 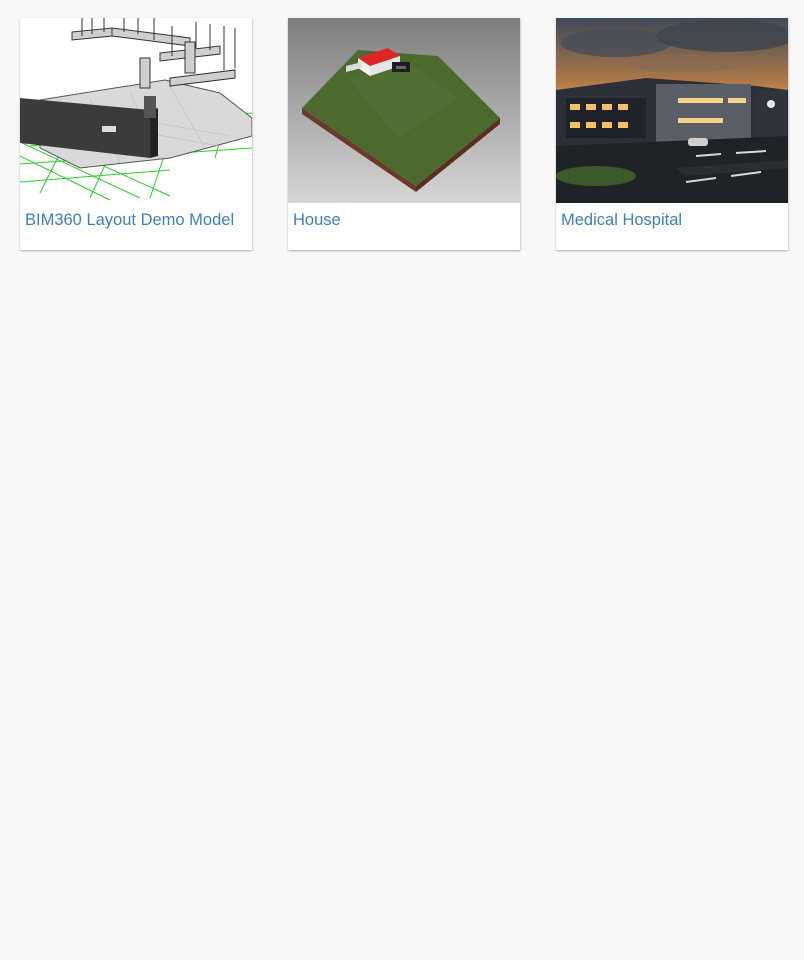 I want to click on model-card-house: House, so click(x=404, y=134).